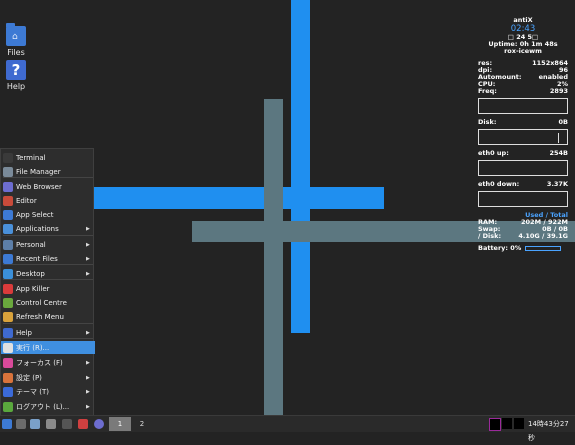 This screenshot has height=445, width=575. Describe the element at coordinates (8, 362) in the screenshot. I see `focus-icon` at that location.